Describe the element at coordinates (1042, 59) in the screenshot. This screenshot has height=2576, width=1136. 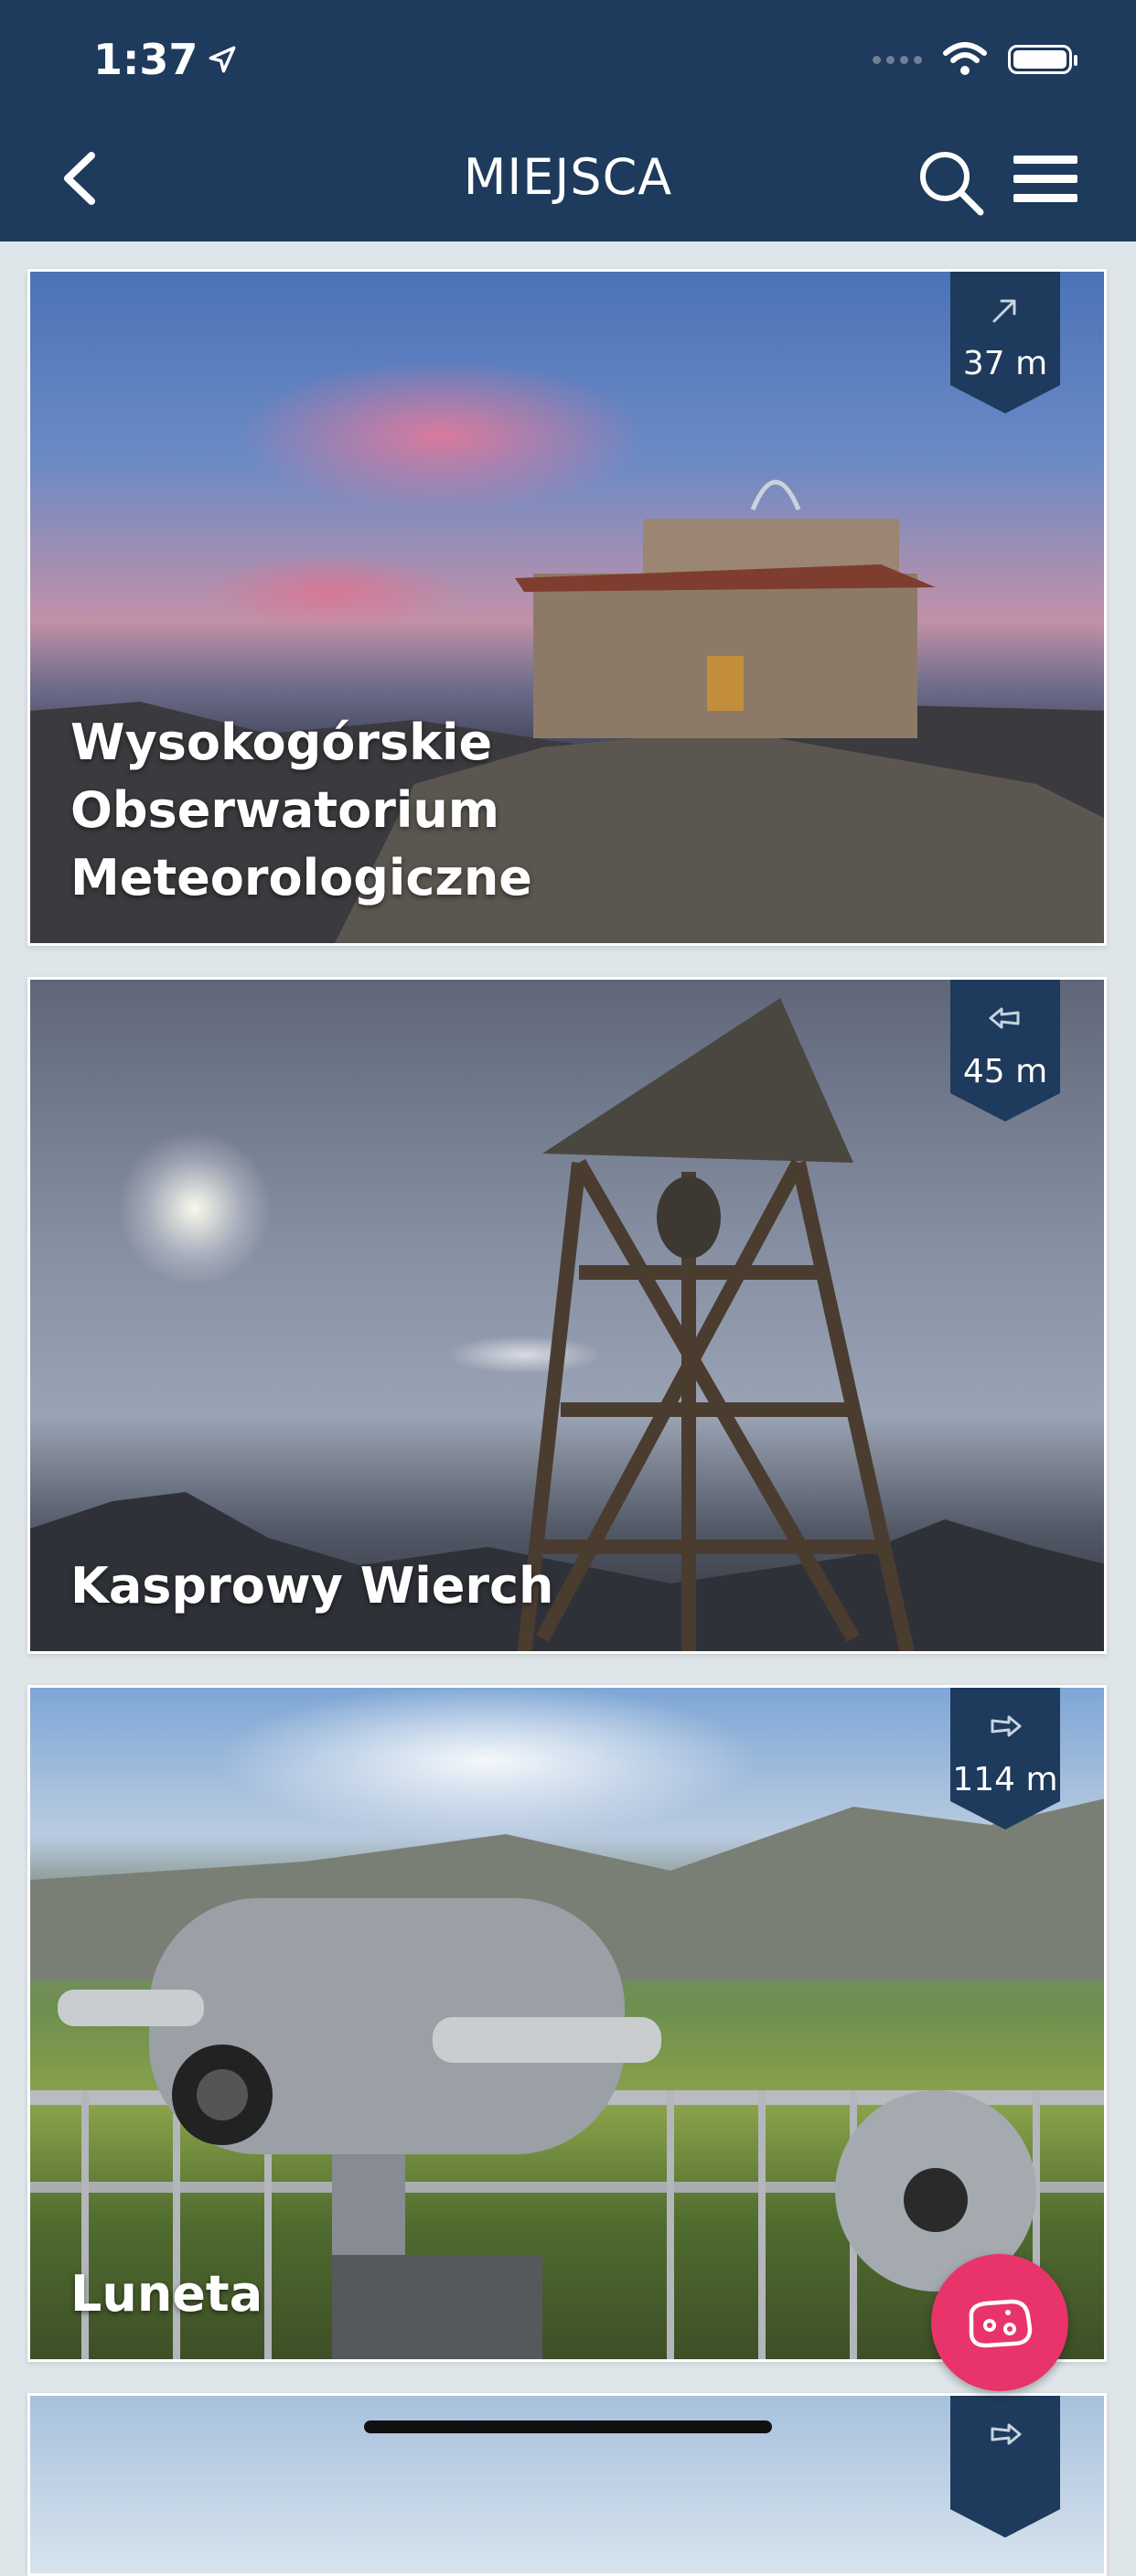
I see `battery-icon` at that location.